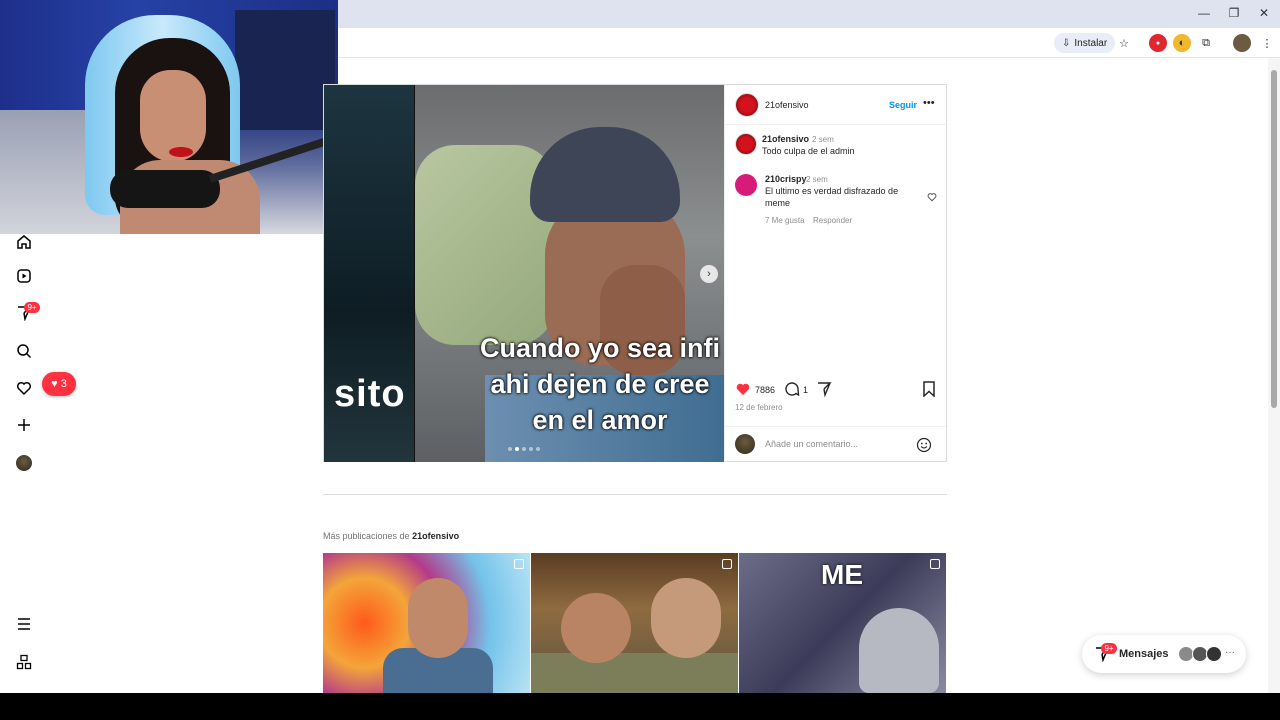  What do you see at coordinates (924, 445) in the screenshot?
I see `emoji-icon` at bounding box center [924, 445].